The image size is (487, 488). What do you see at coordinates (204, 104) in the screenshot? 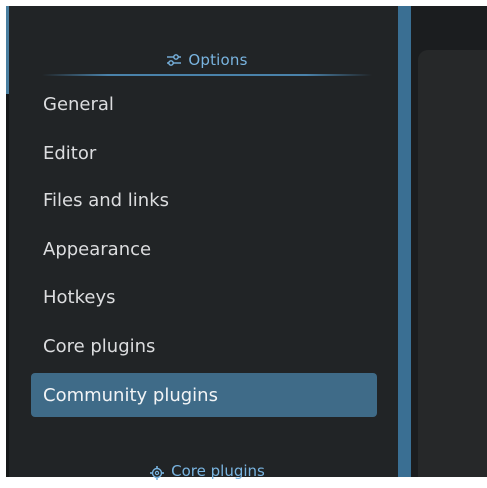
I see `sidebar-item-general: General` at bounding box center [204, 104].